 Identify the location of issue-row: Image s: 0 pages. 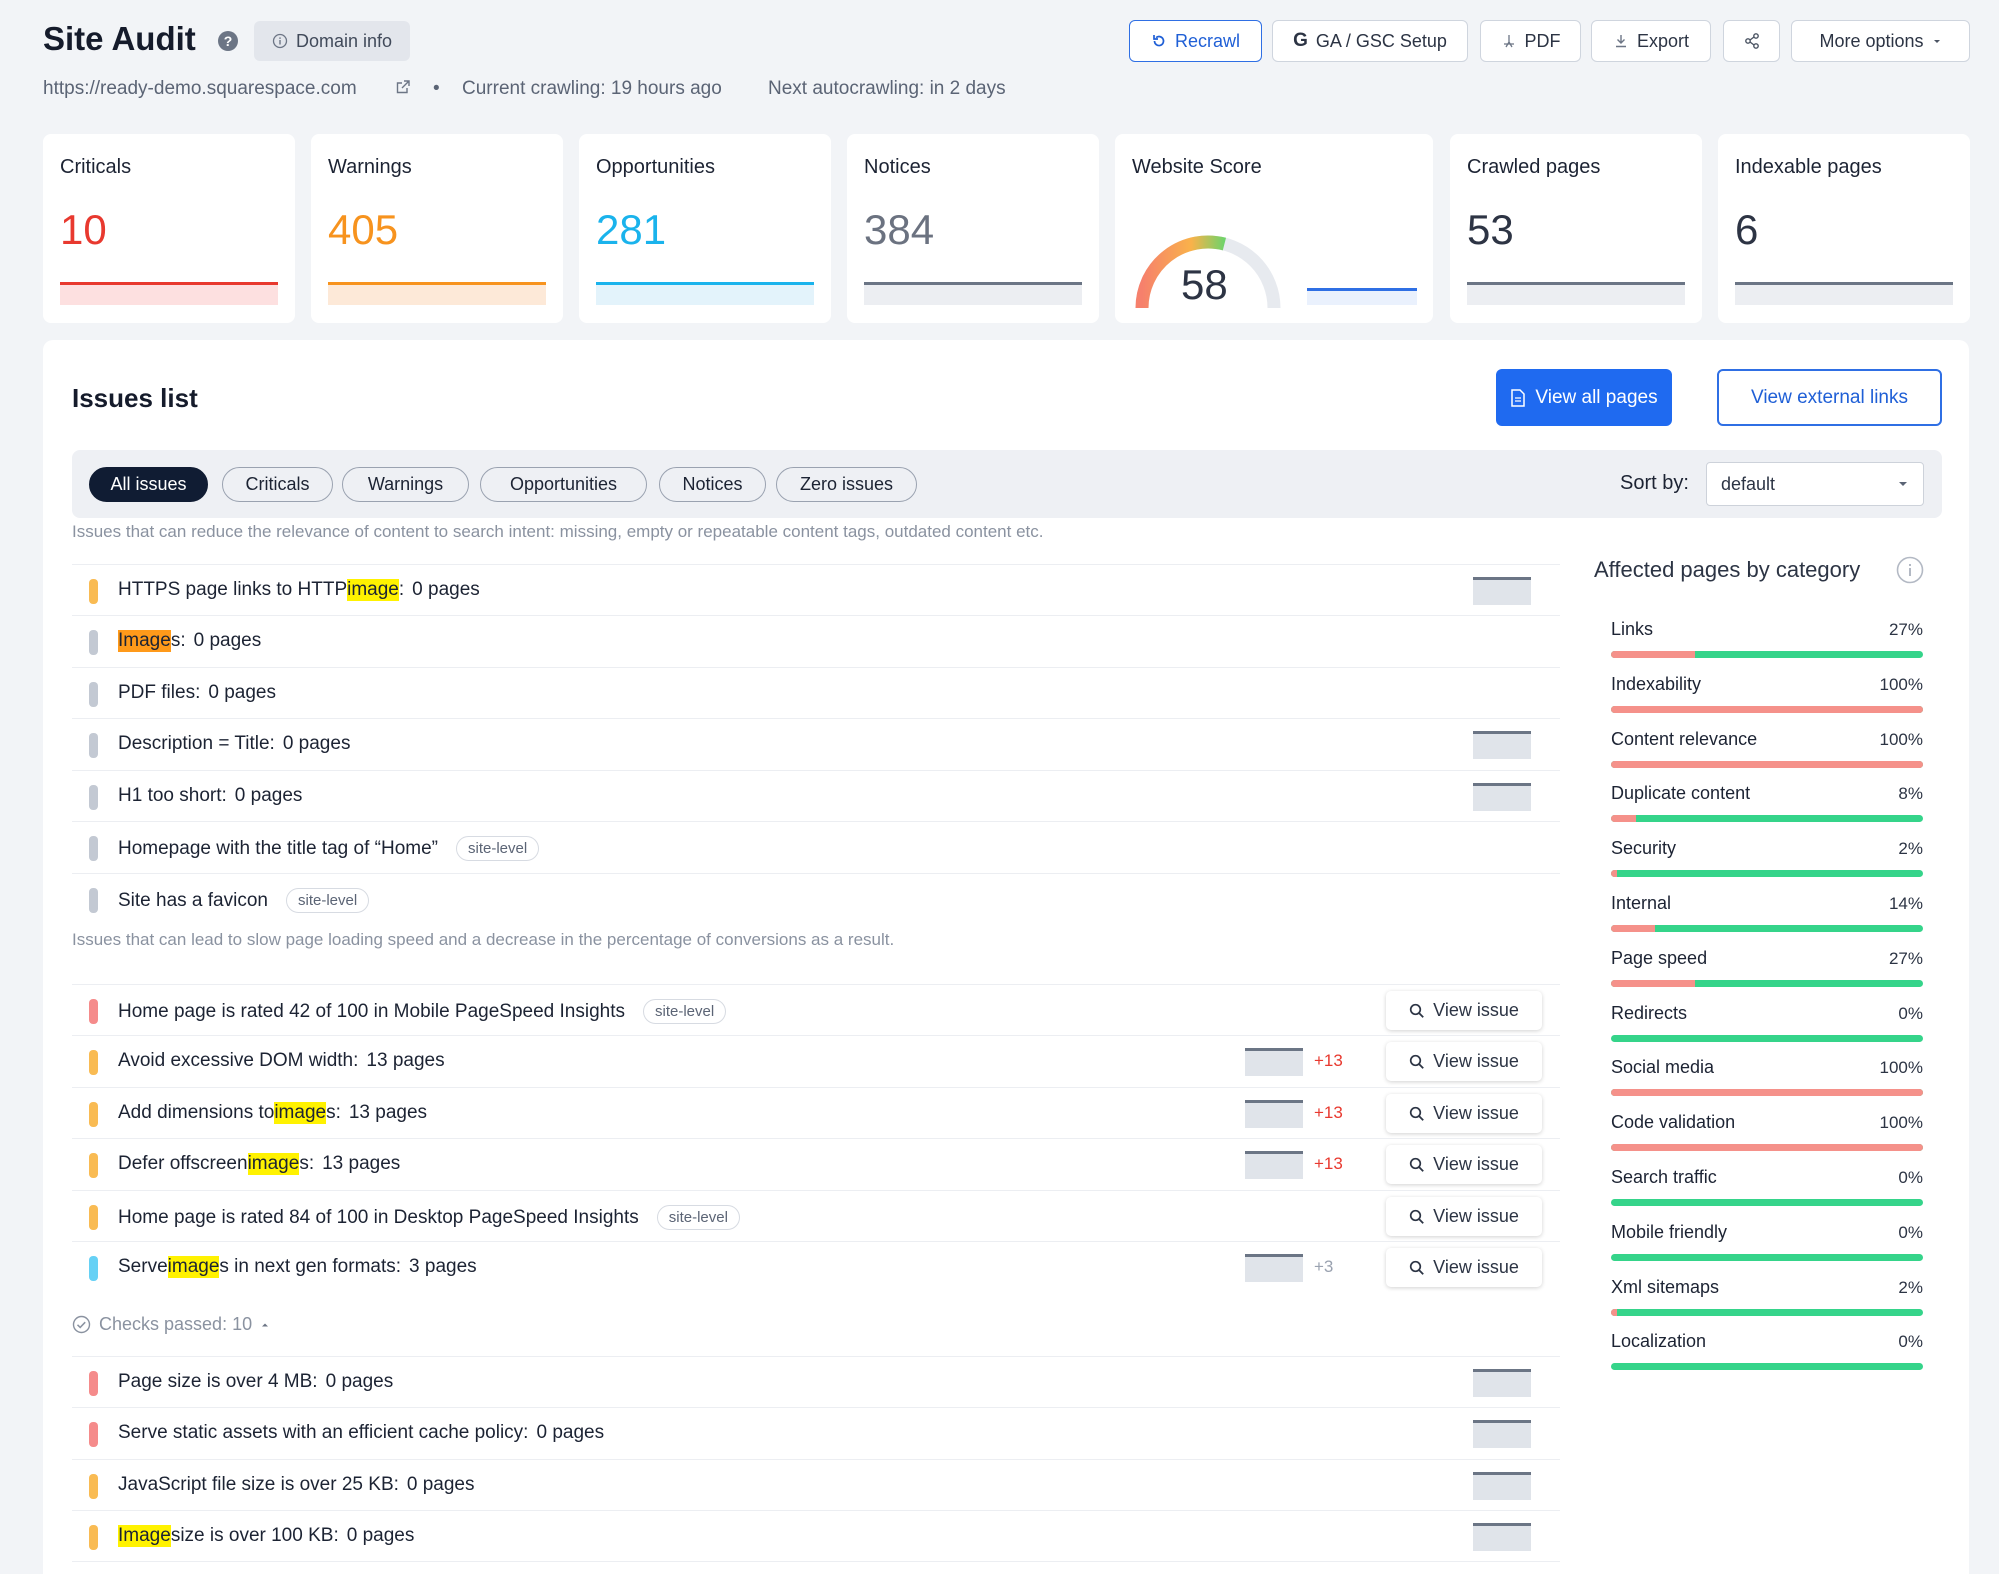
(816, 641).